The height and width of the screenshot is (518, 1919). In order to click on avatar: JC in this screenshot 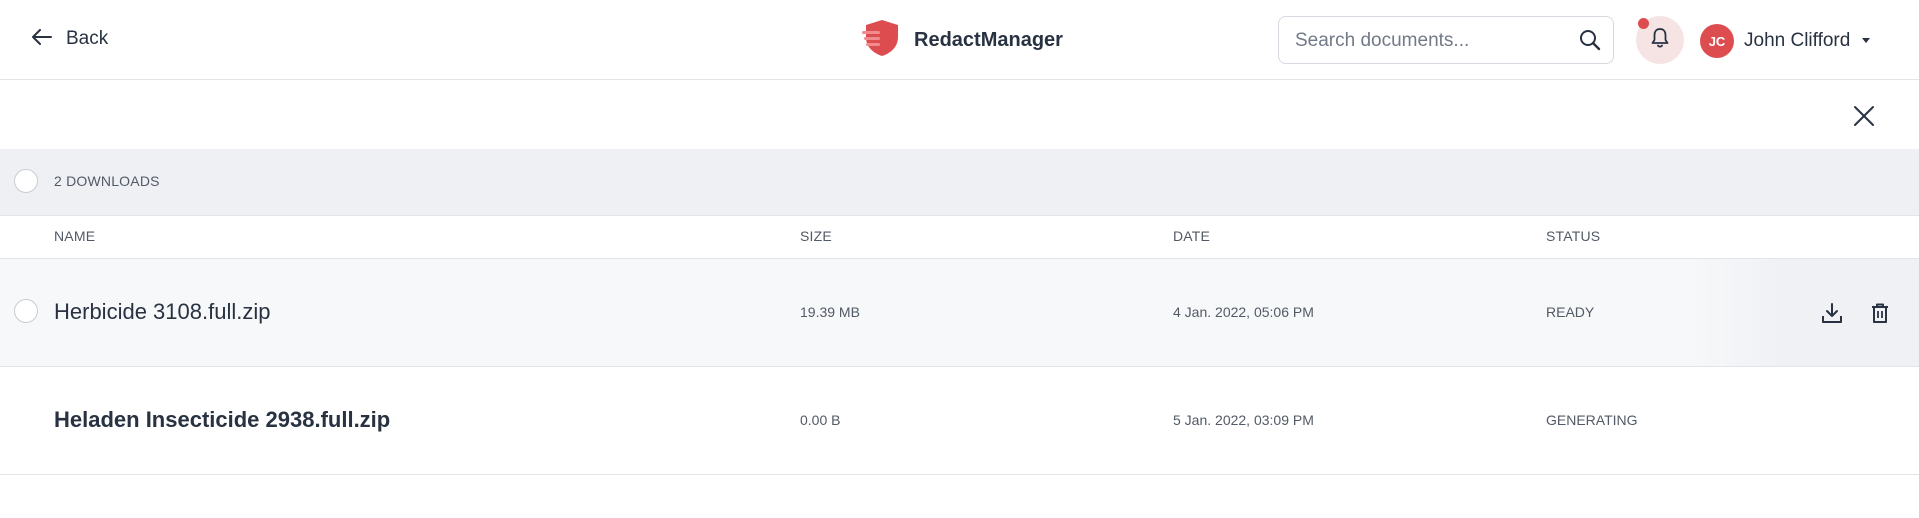, I will do `click(1717, 41)`.